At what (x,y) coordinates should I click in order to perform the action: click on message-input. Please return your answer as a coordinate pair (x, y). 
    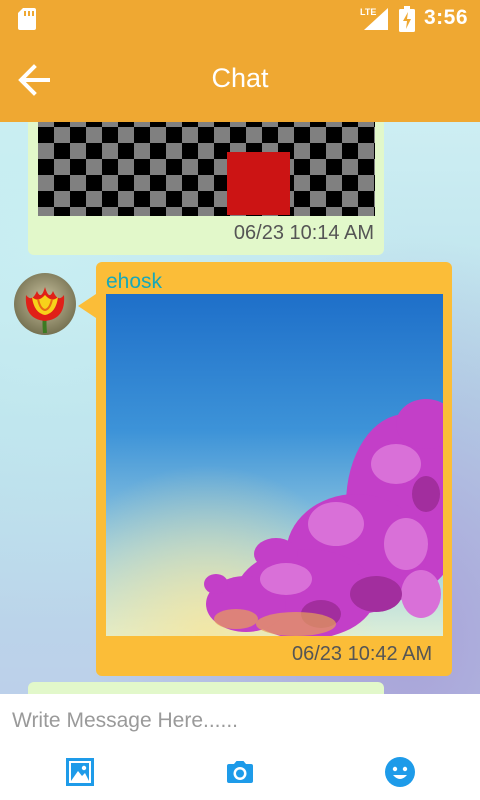
    Looking at the image, I should click on (240, 721).